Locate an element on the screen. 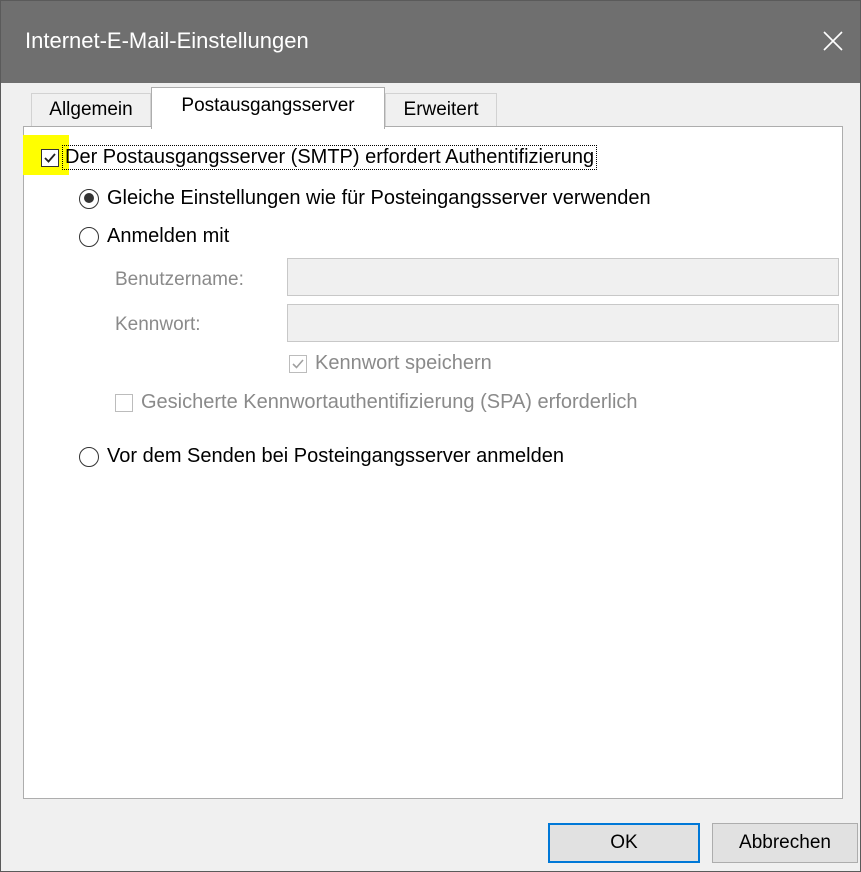 Image resolution: width=861 pixels, height=872 pixels. tab-strip: Allgemein Postausgangsserver Erweitert is located at coordinates (433, 108).